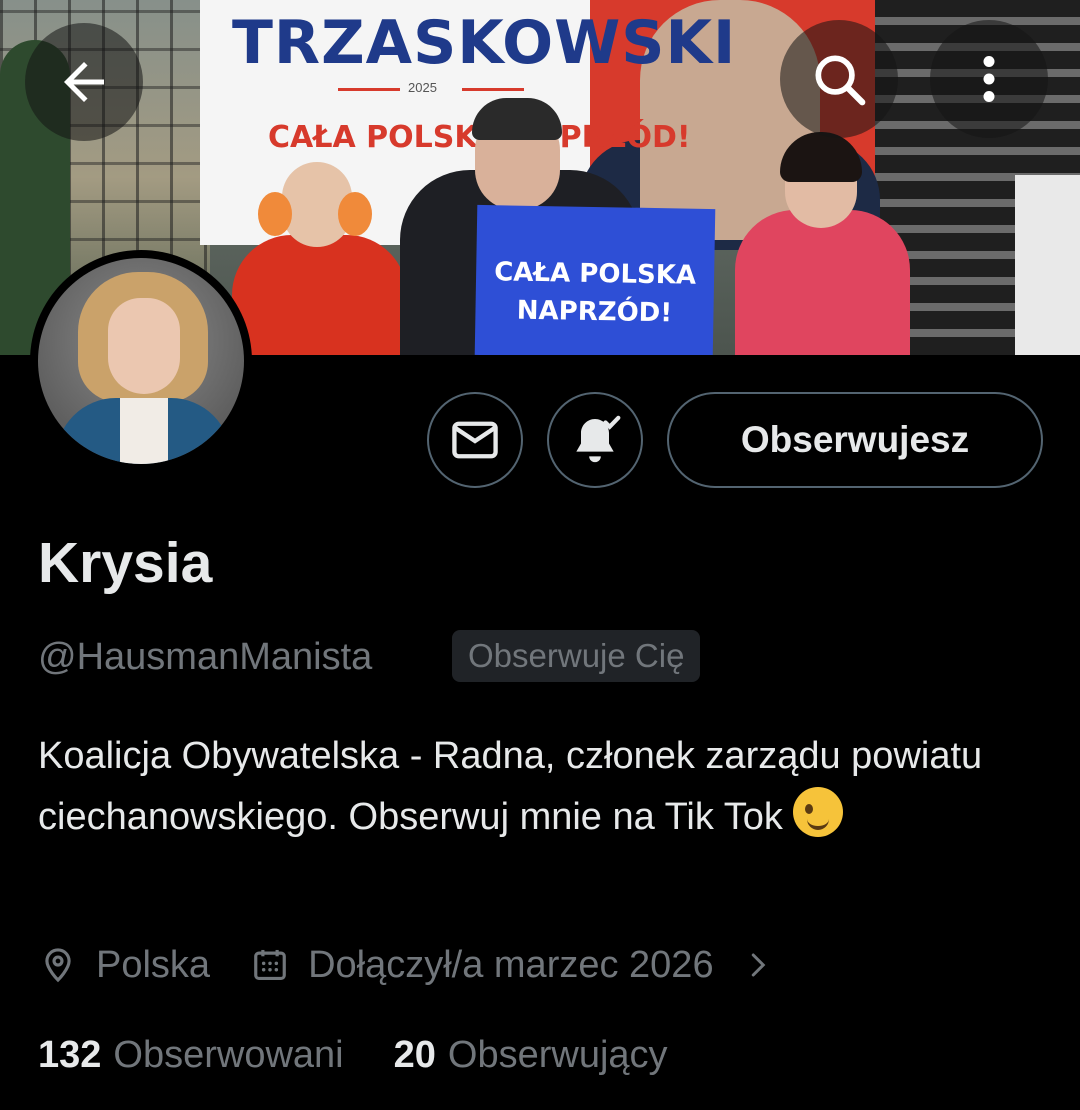 The height and width of the screenshot is (1110, 1080). Describe the element at coordinates (58, 965) in the screenshot. I see `location-pin-icon` at that location.